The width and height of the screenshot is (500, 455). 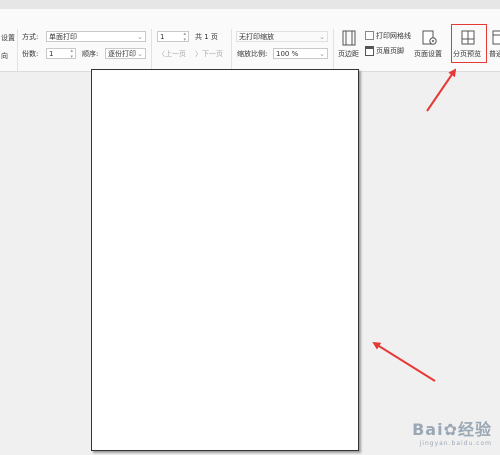 I want to click on baidu-jingyan-watermark: Bai✿经验 jingyan.baidu.com, so click(x=452, y=431).